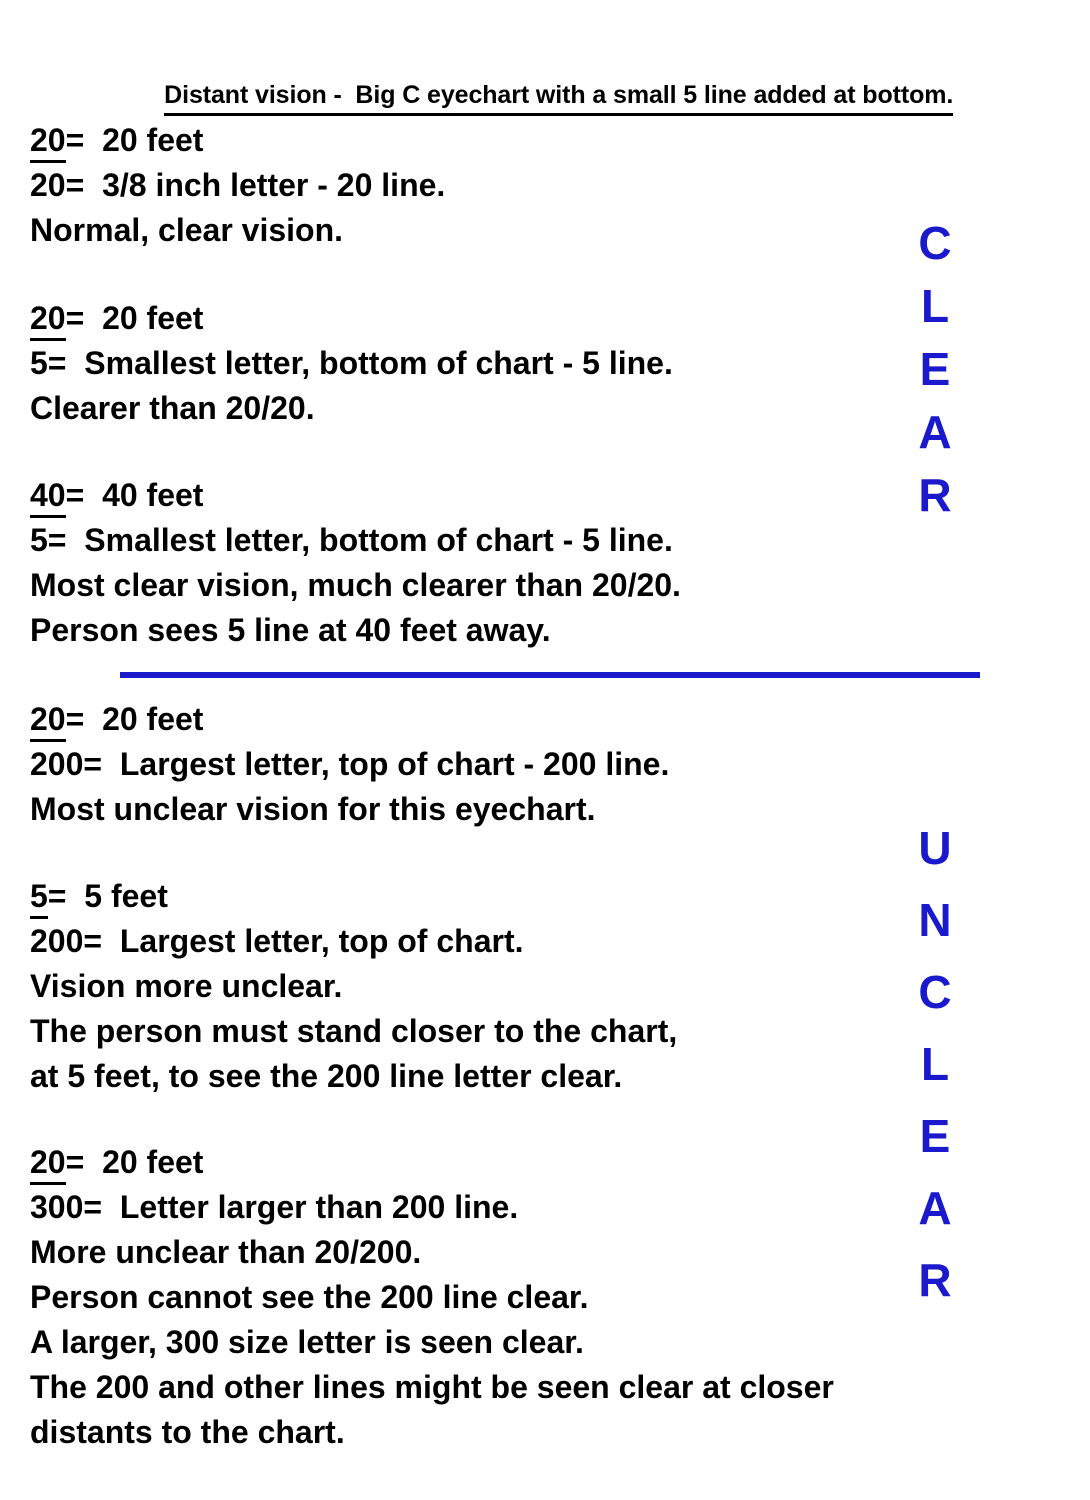 Image resolution: width=1090 pixels, height=1500 pixels. What do you see at coordinates (460, 896) in the screenshot?
I see `numerator-row: 5= 5 feet` at bounding box center [460, 896].